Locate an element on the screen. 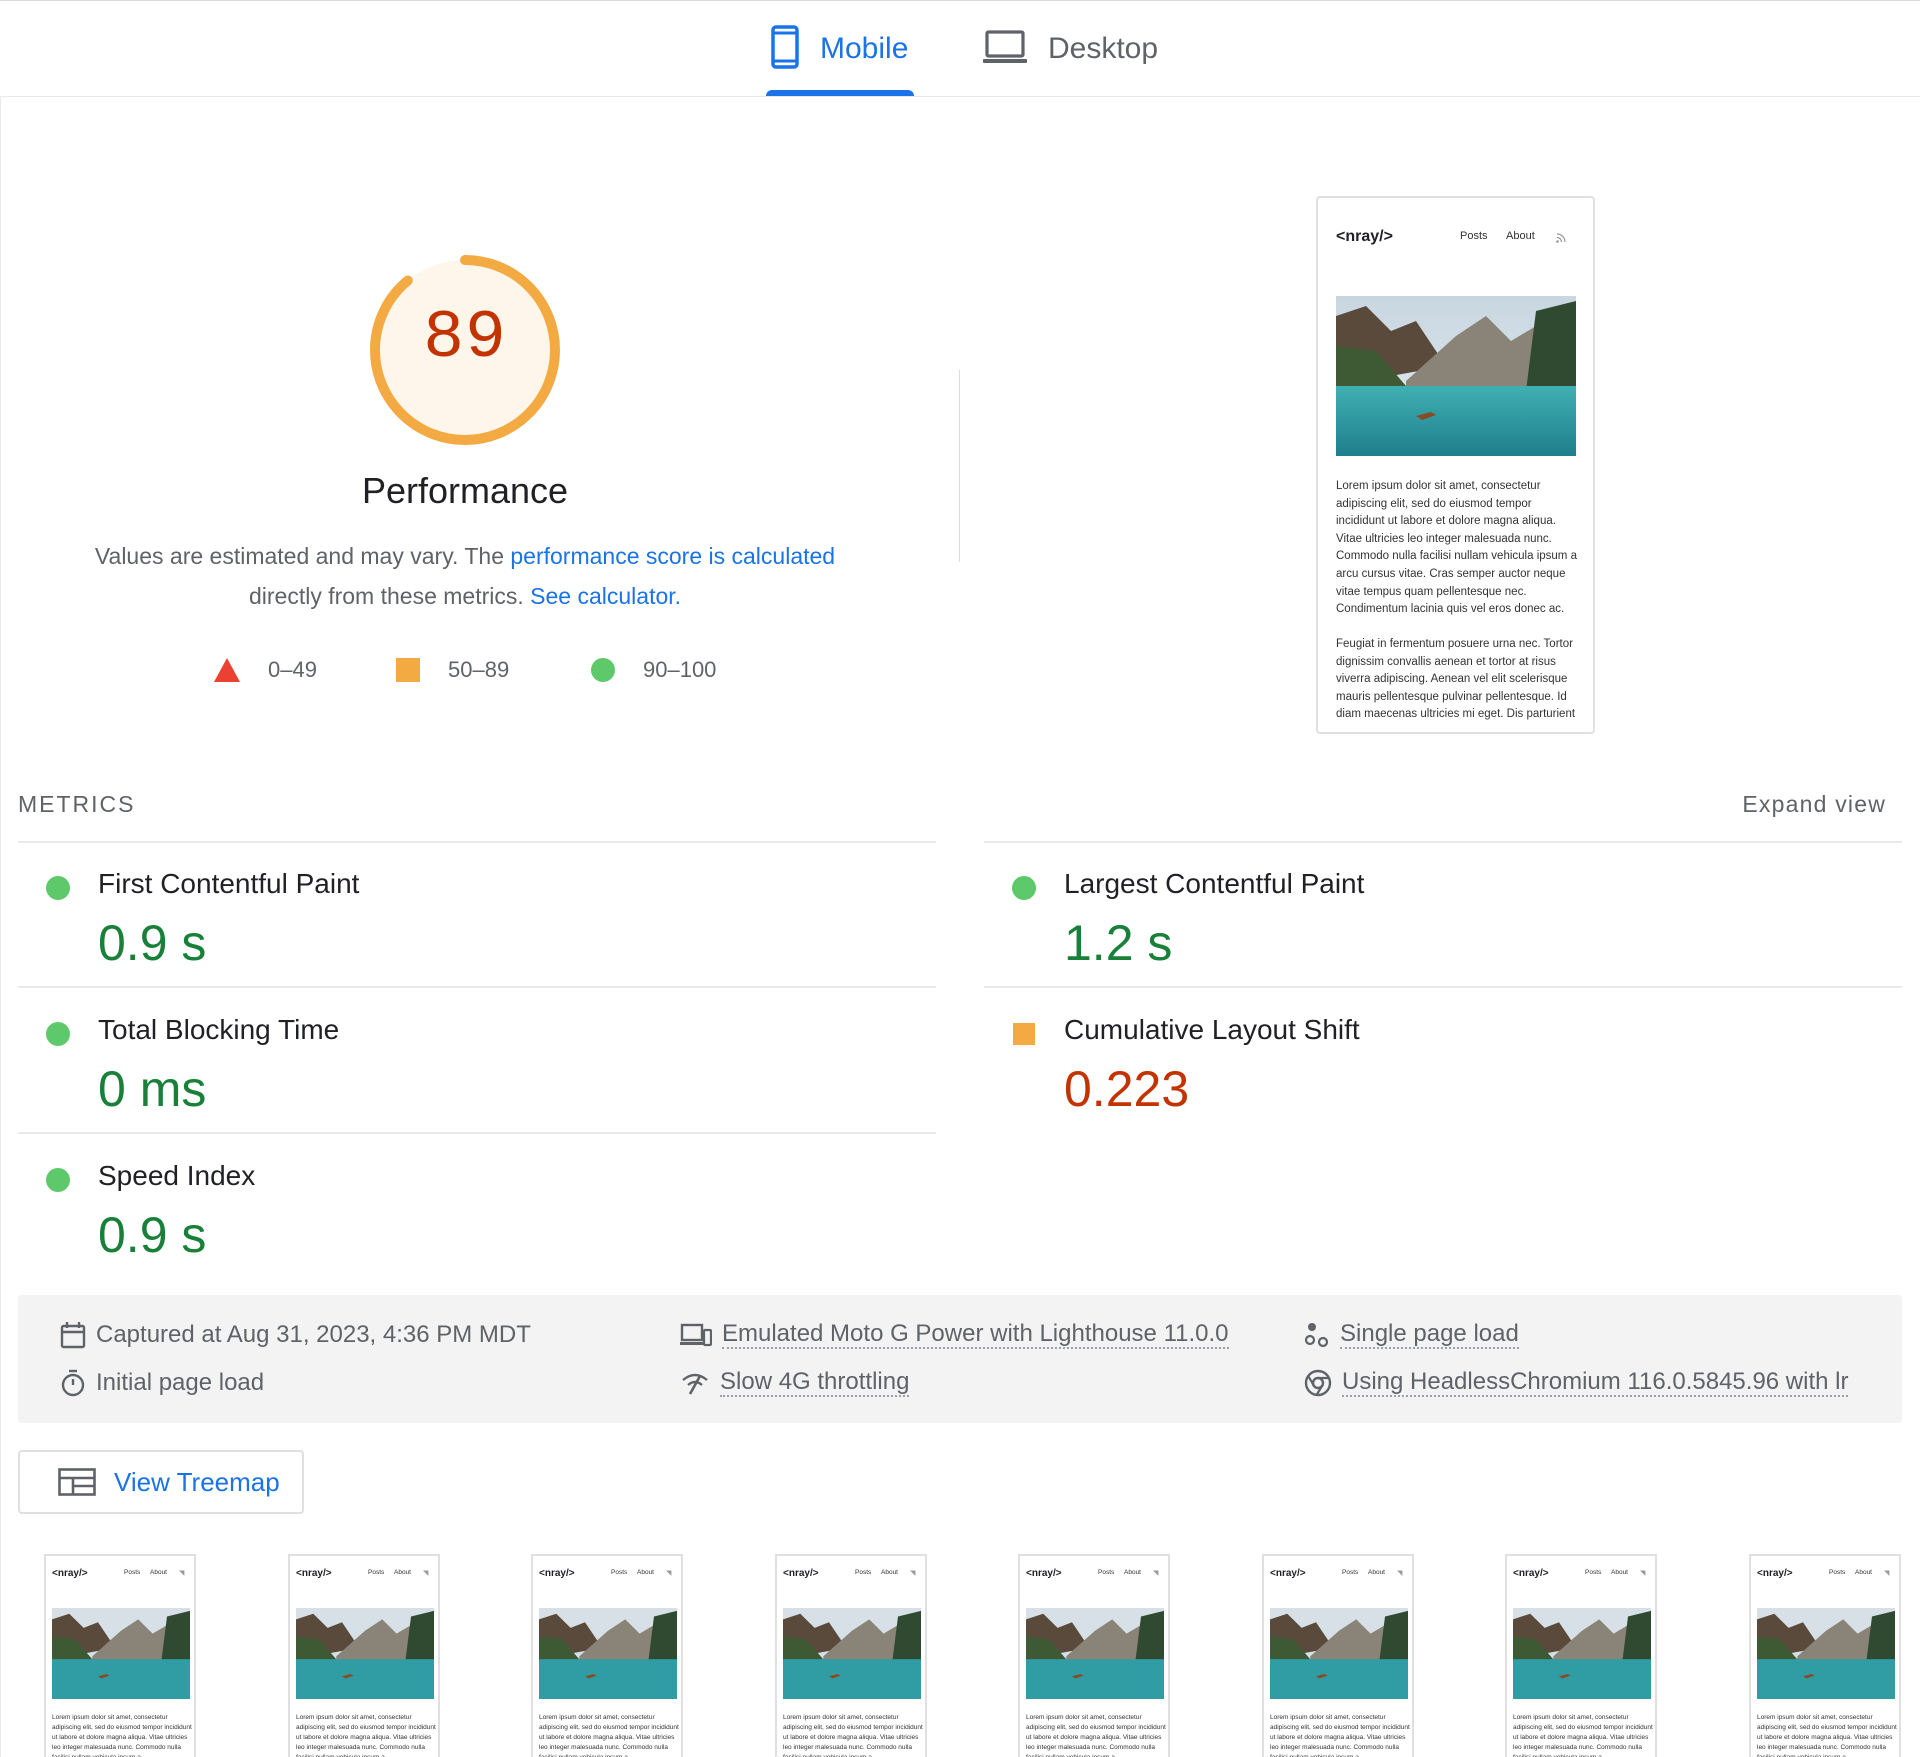 Image resolution: width=1920 pixels, height=1757 pixels. runtime-single-page: Single page load is located at coordinates (1411, 1335).